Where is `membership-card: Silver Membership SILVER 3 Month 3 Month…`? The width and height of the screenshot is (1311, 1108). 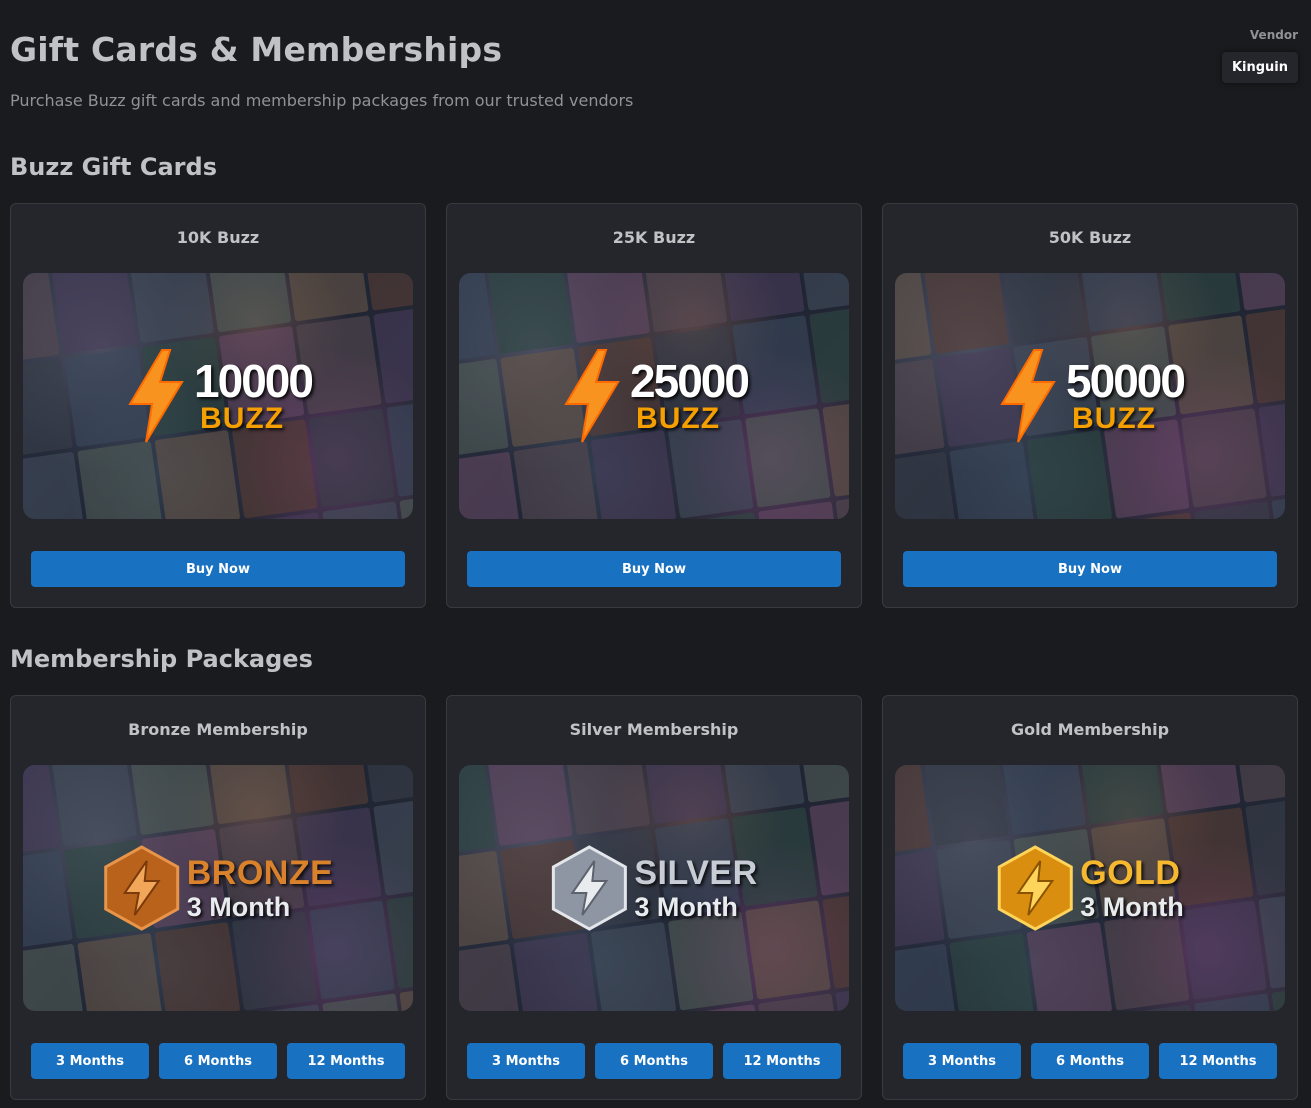 membership-card: Silver Membership SILVER 3 Month 3 Month… is located at coordinates (654, 897).